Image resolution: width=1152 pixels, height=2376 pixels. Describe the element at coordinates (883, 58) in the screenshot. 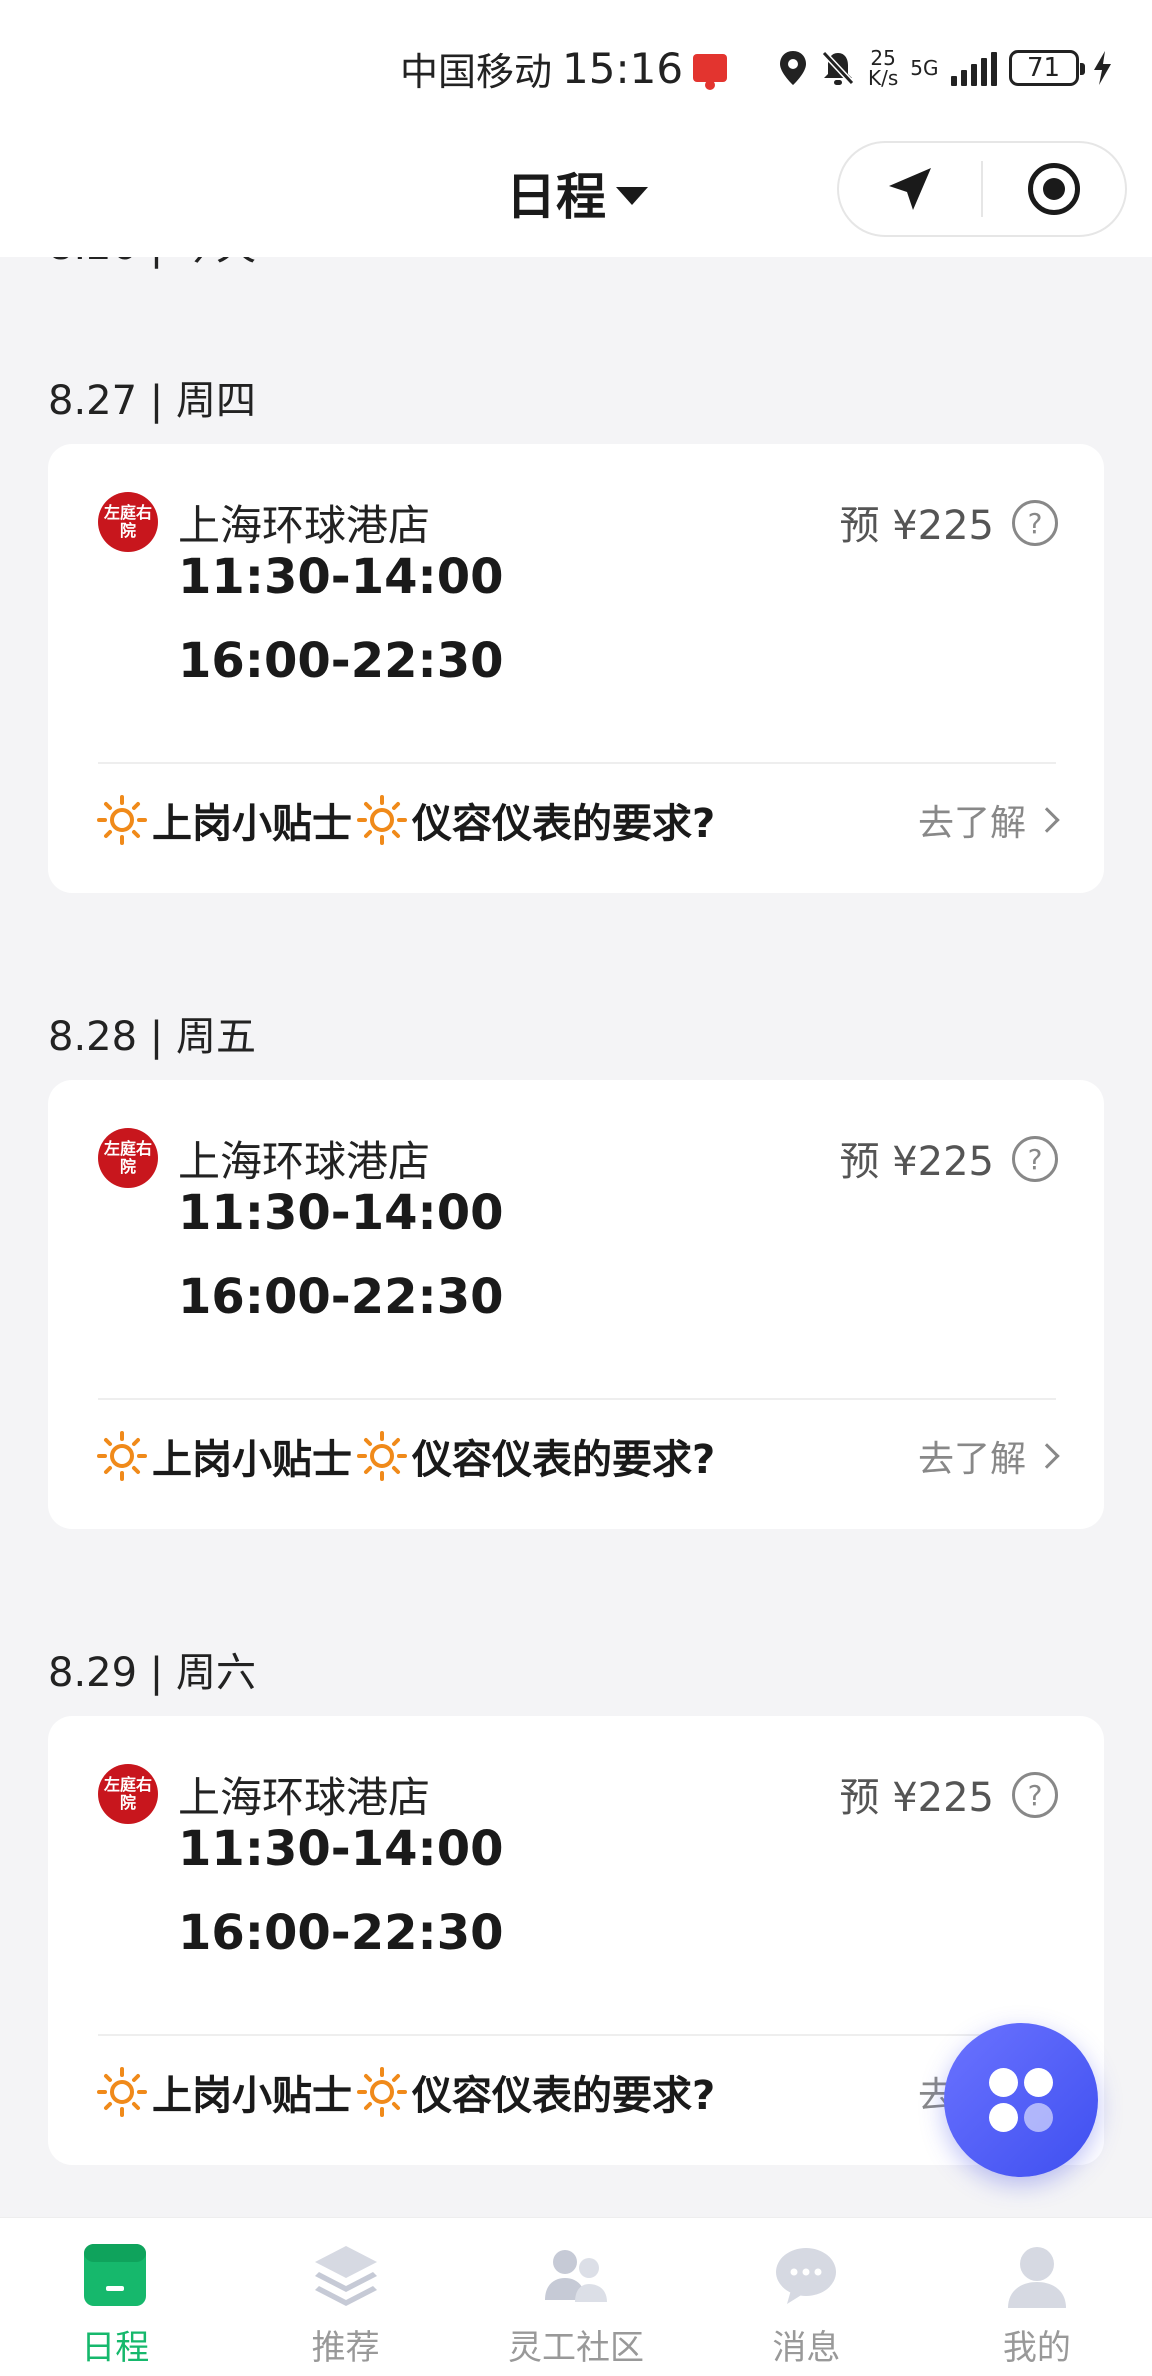

I see `net-speed-value: 25` at that location.